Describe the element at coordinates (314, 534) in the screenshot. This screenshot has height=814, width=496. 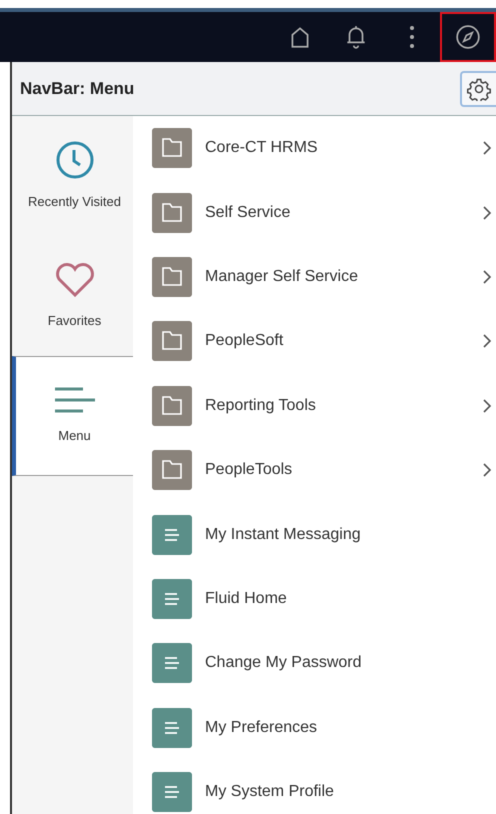
I see `menu-item: My Instant Messaging` at that location.